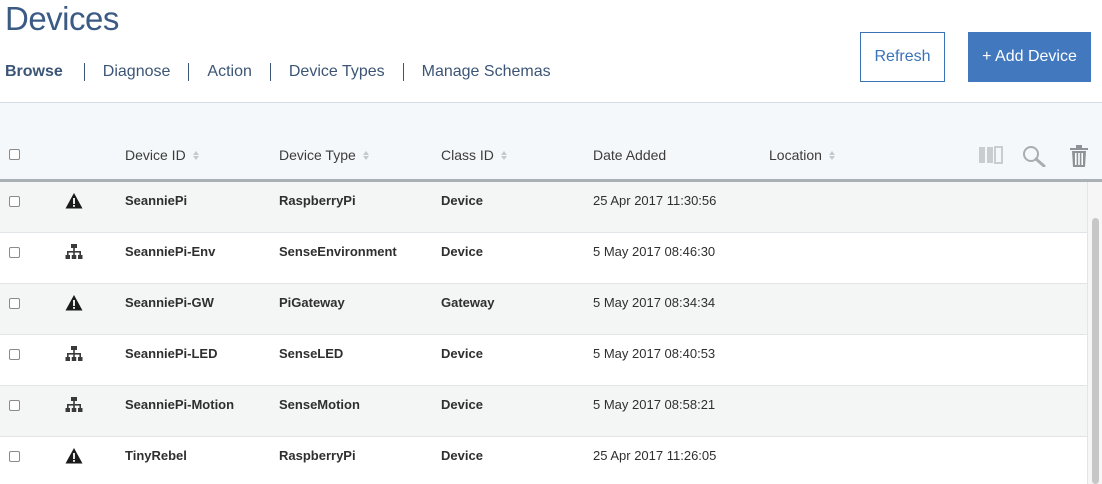 The width and height of the screenshot is (1102, 484). I want to click on device-id: TinyRebel, so click(156, 456).